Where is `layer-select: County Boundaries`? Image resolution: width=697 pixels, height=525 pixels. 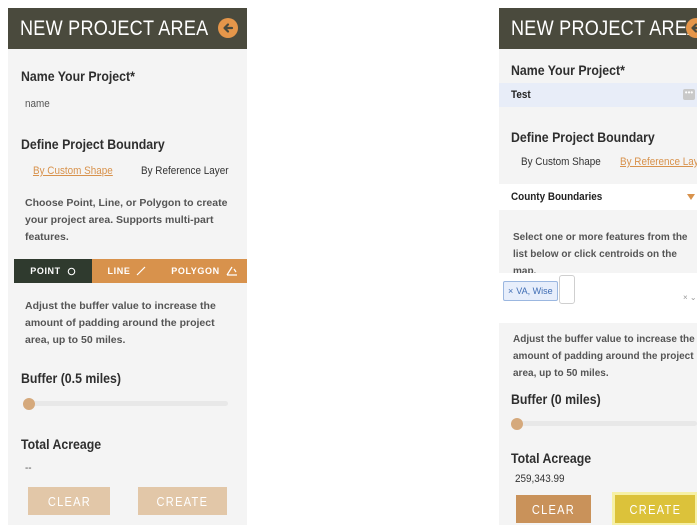 layer-select: County Boundaries is located at coordinates (598, 197).